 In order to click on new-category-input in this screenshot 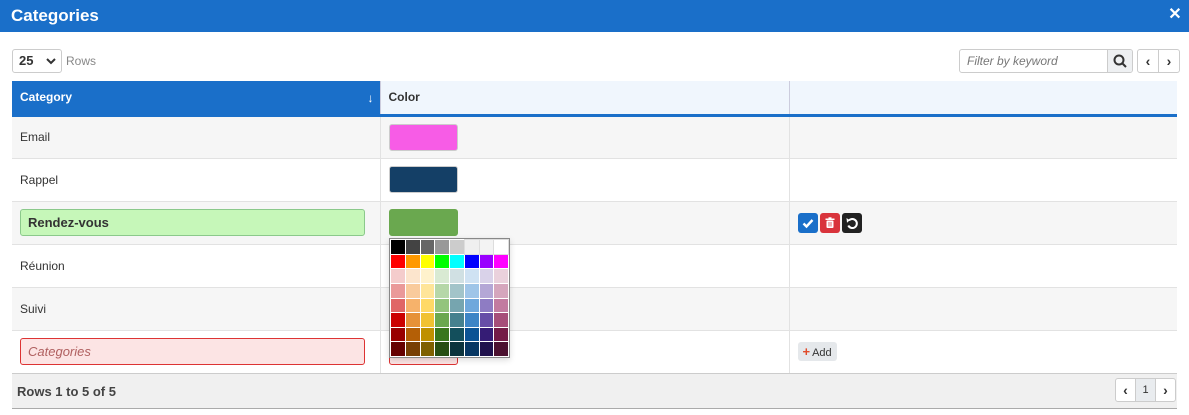, I will do `click(192, 351)`.